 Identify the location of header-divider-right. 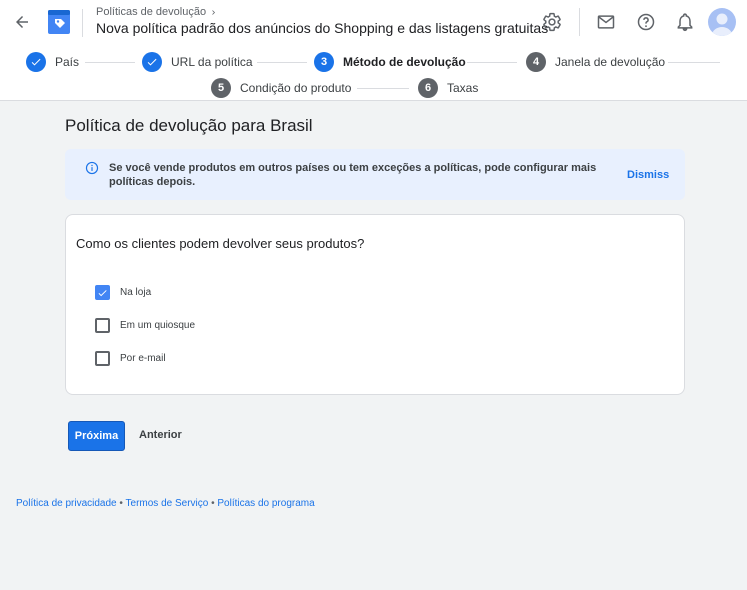
(579, 22).